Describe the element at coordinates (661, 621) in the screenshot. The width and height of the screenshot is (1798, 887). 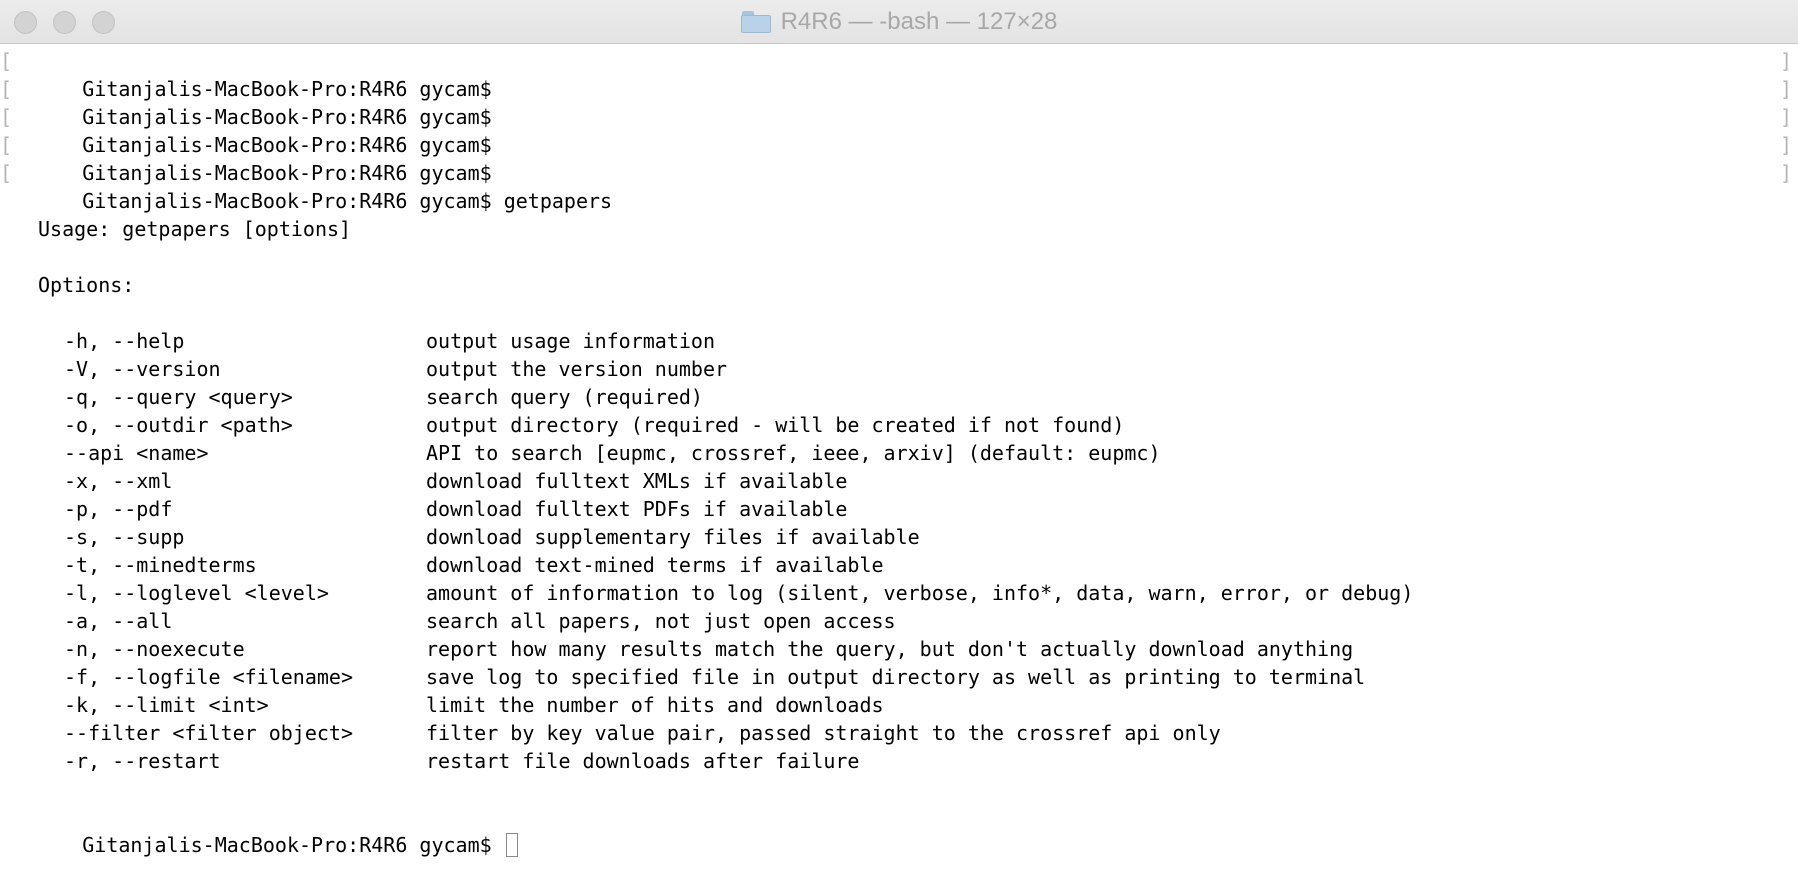
I see `option-description: search all papers, not just open access` at that location.